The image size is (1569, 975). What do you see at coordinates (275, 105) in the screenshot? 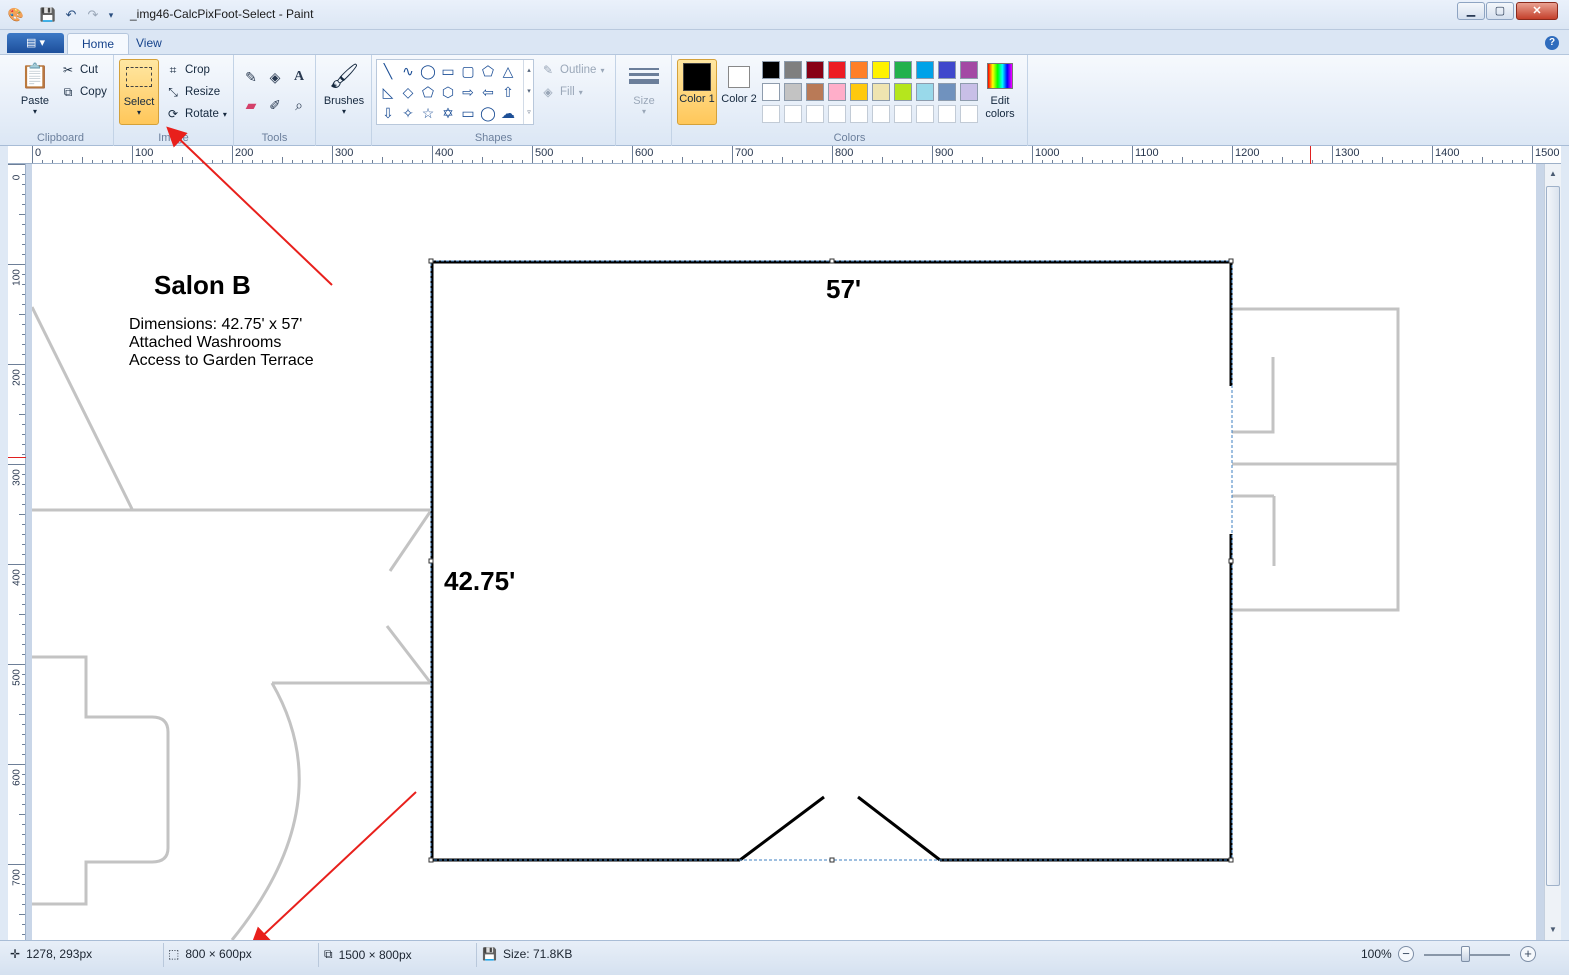
I see `color-picker-icon: ✐` at bounding box center [275, 105].